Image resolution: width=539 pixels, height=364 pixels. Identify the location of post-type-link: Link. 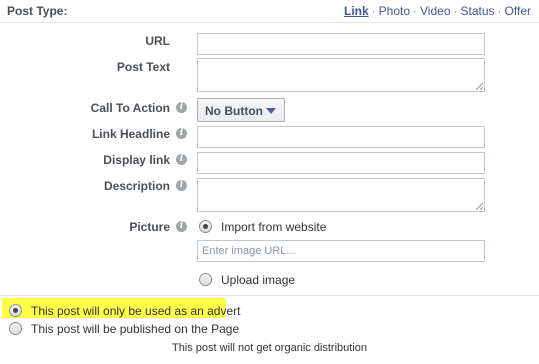
(356, 11).